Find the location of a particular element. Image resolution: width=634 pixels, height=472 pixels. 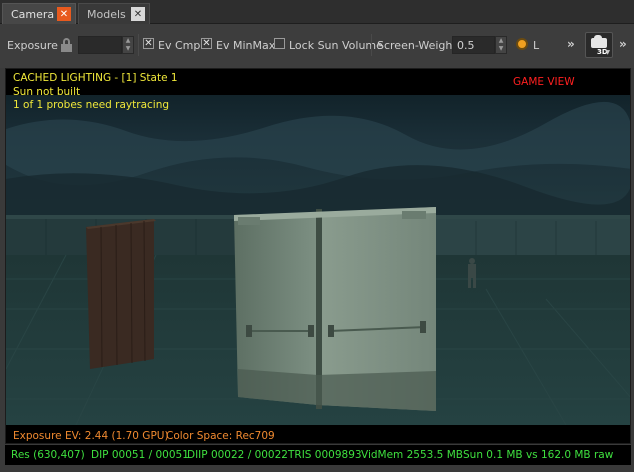

tab-models-label: Models is located at coordinates (106, 14).